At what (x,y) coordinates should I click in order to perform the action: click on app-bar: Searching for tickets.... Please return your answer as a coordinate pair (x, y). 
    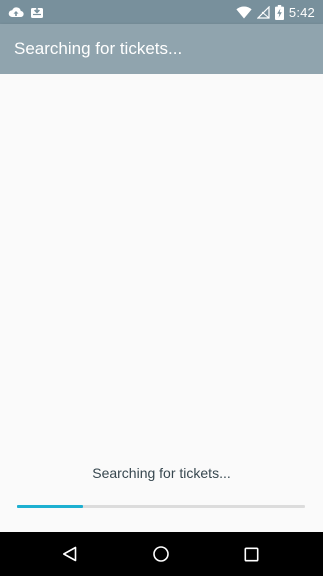
    Looking at the image, I should click on (161, 49).